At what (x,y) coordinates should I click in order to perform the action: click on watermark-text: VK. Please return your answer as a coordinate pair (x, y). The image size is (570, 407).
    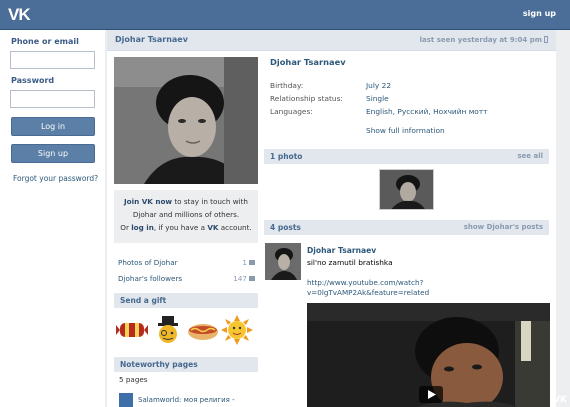
    Looking at the image, I should click on (560, 400).